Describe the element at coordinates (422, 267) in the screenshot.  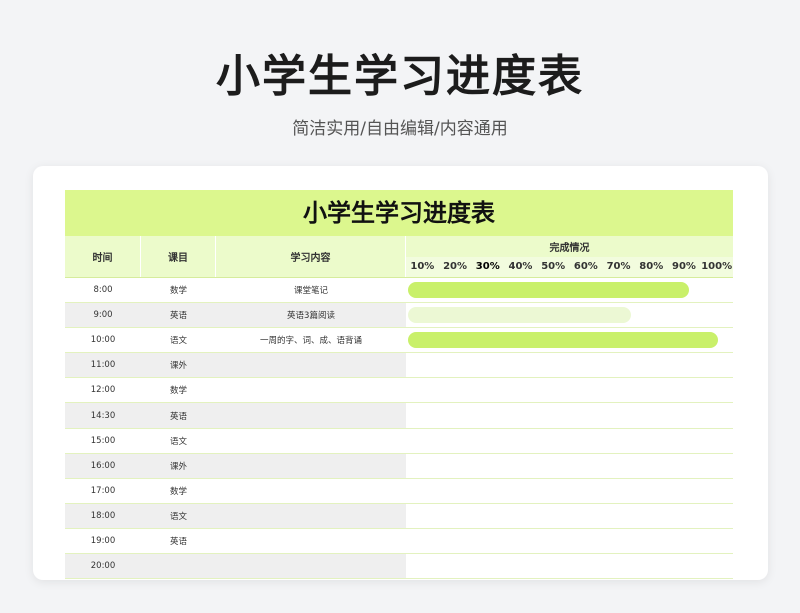
I see `progress-tick: 10%` at that location.